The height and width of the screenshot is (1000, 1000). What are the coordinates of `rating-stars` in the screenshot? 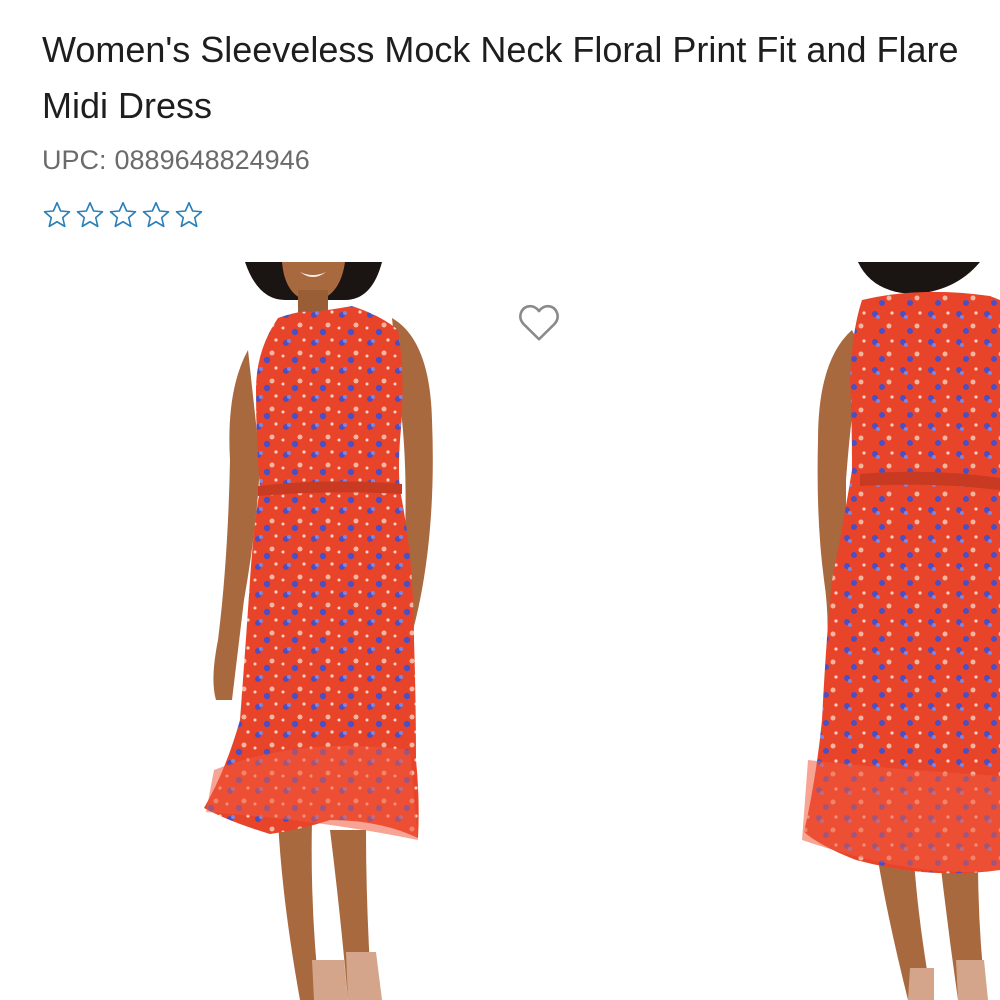 It's located at (123, 215).